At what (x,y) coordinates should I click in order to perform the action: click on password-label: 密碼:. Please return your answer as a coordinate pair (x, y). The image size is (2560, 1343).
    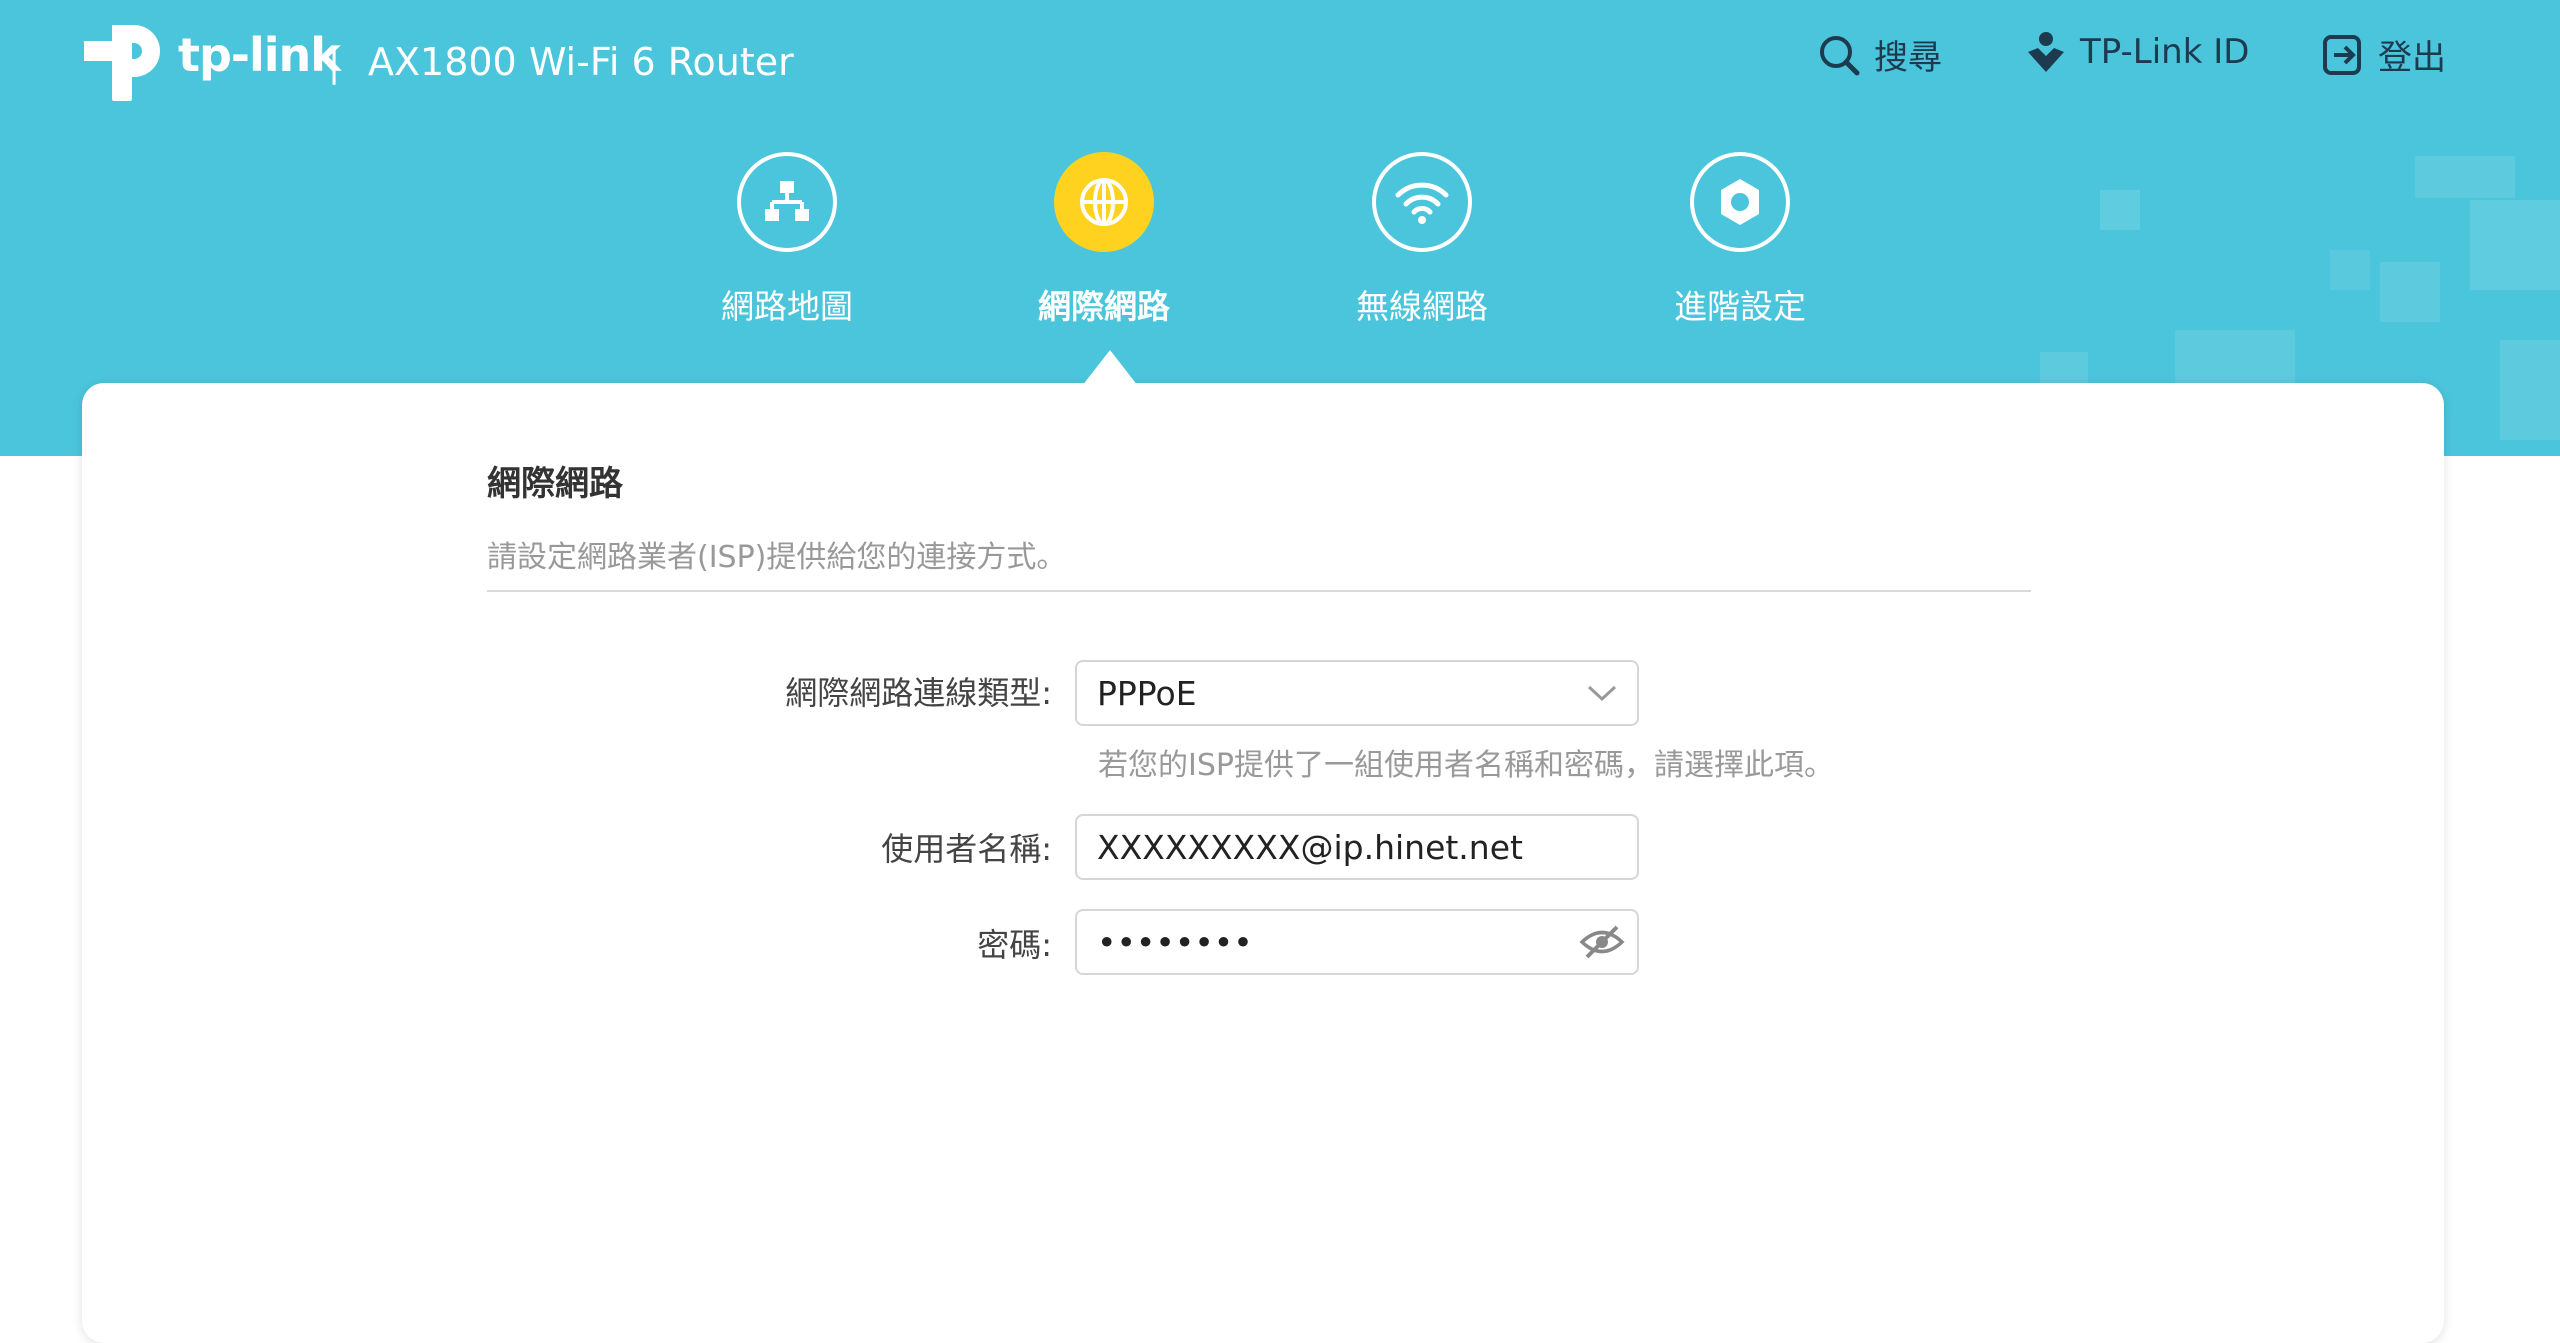
    Looking at the image, I should click on (1014, 945).